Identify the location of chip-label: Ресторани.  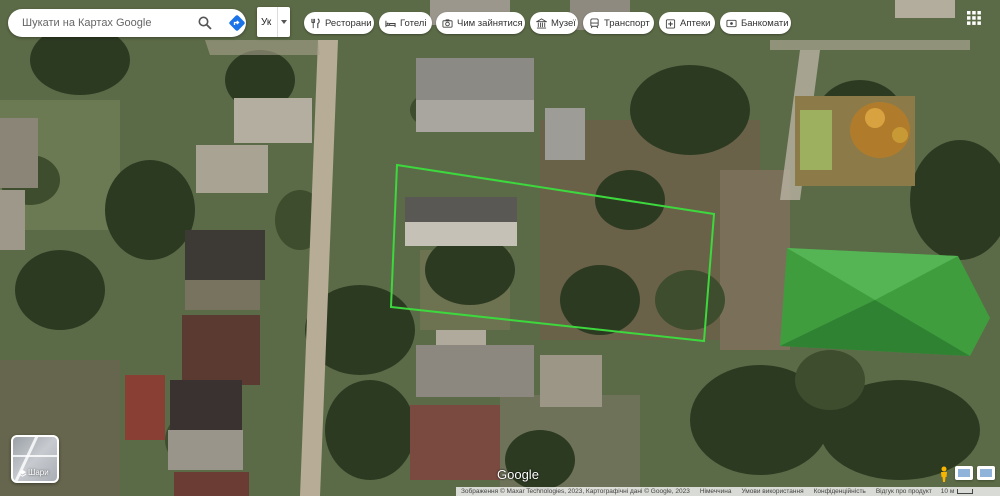
(348, 23).